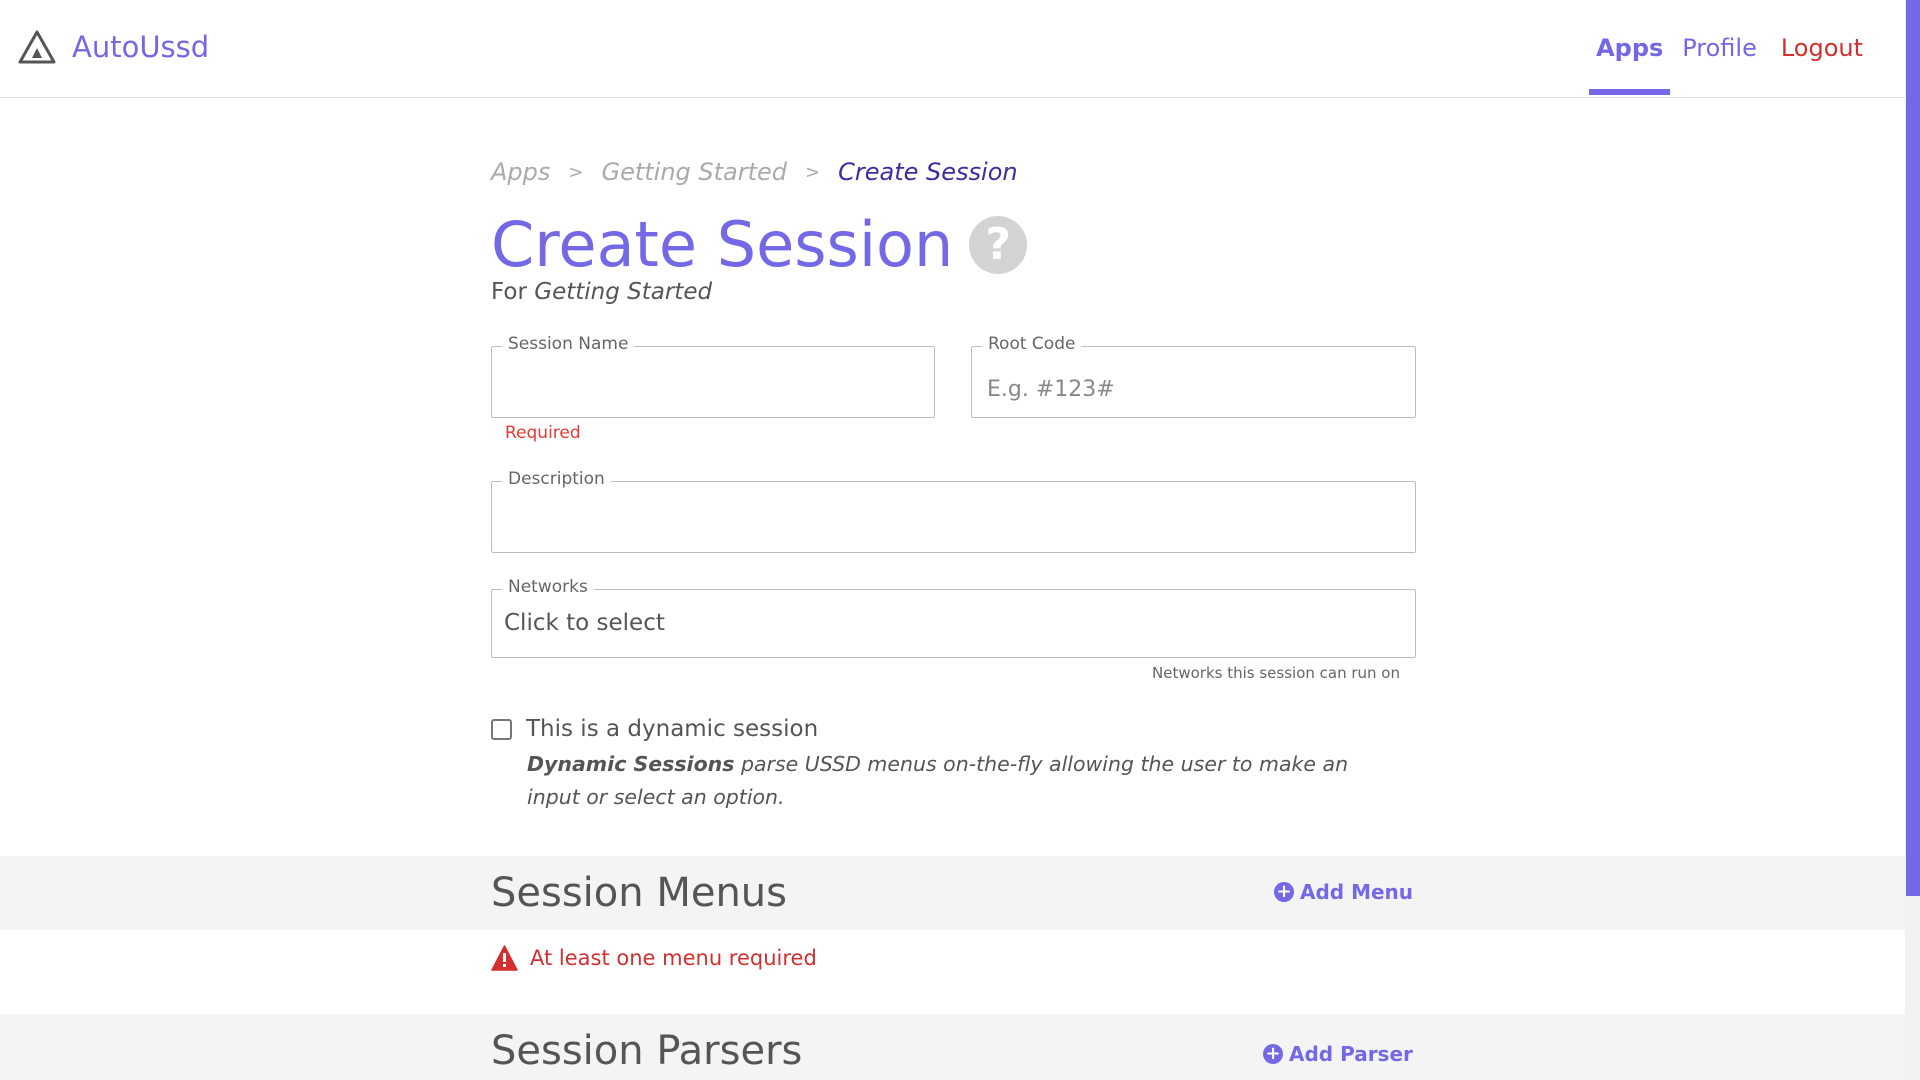  I want to click on networks-select: Networks Click to select, so click(953, 617).